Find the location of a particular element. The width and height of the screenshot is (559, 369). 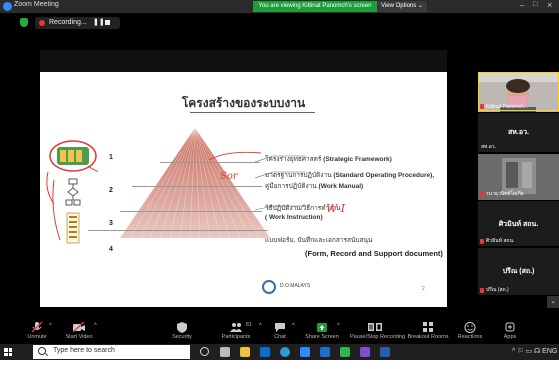

microphone-muted-icon is located at coordinates (37, 327).